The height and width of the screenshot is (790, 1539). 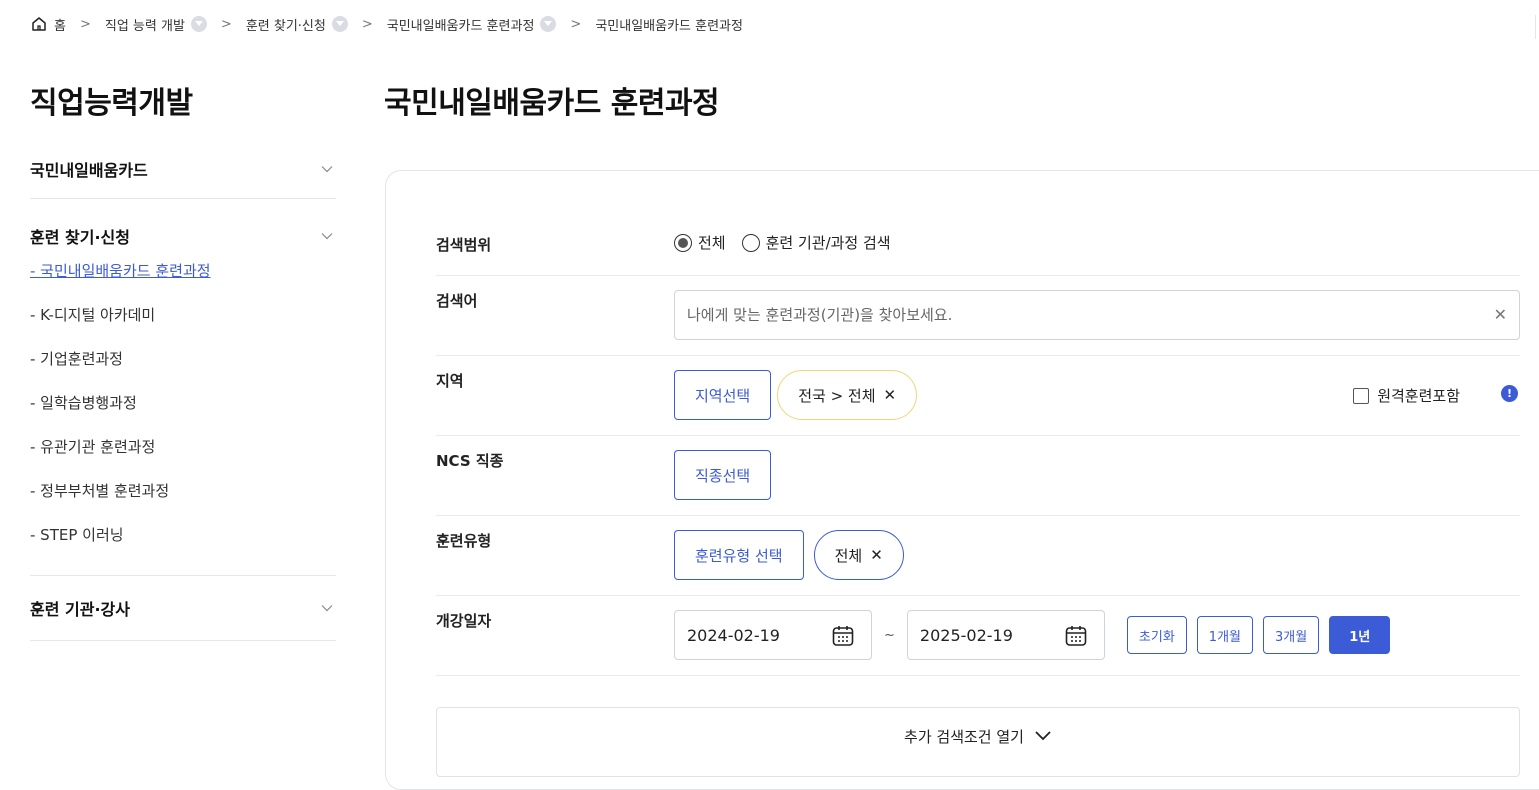 I want to click on page-title: 국민내일배움카드 훈련과정, so click(x=552, y=103).